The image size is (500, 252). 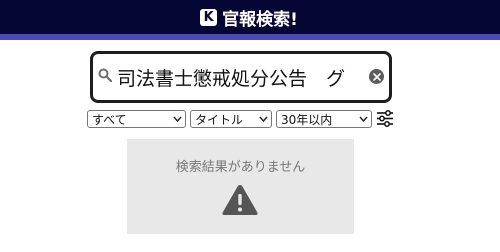 I want to click on category-select-value: すべて, so click(x=109, y=119).